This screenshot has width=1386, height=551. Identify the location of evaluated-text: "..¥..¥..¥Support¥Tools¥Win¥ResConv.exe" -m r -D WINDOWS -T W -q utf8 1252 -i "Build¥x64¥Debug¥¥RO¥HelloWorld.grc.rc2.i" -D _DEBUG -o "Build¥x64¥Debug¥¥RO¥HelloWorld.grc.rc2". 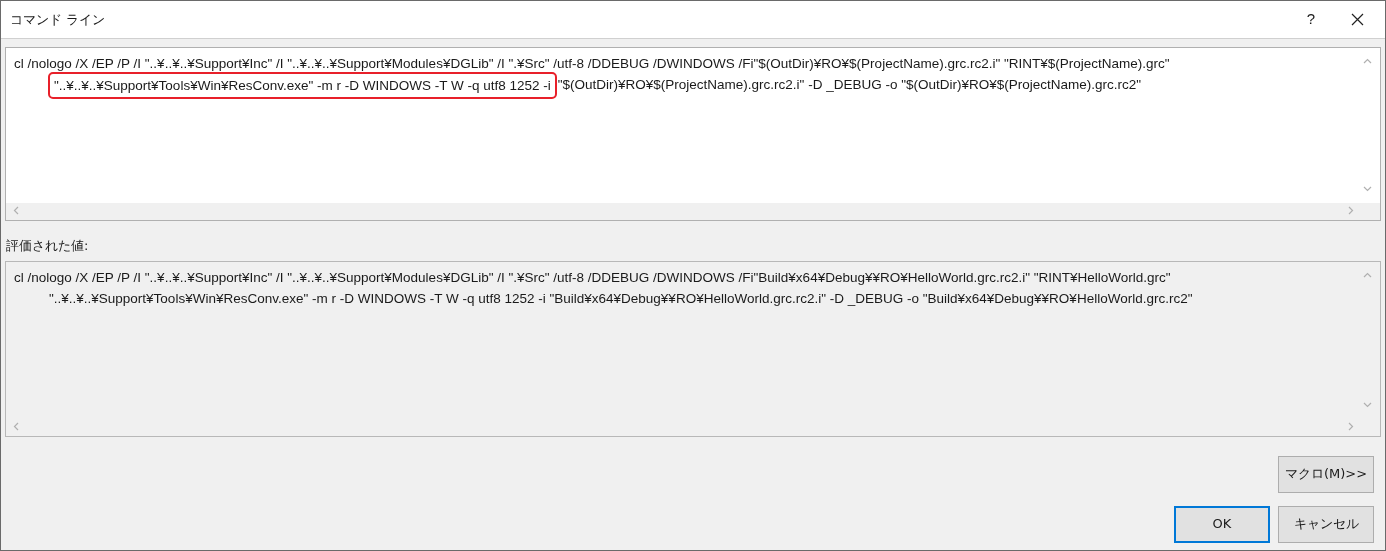
(621, 298).